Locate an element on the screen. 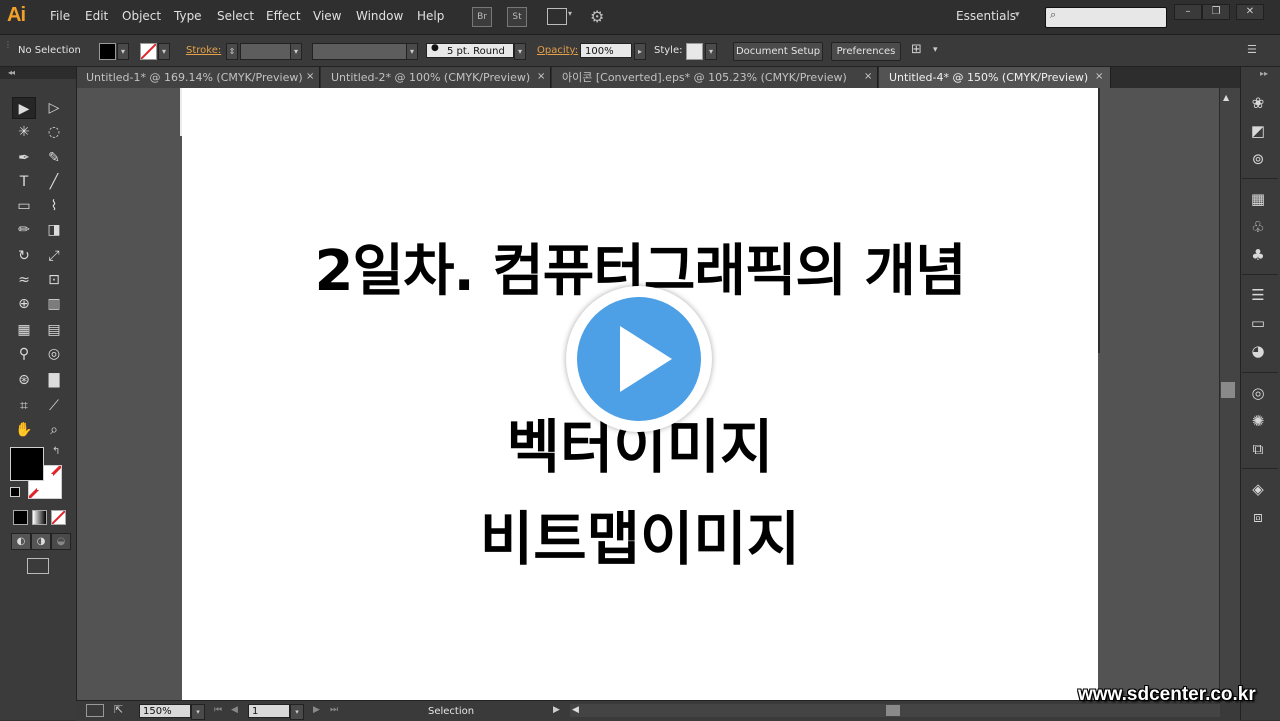 Image resolution: width=1280 pixels, height=721 pixels. graphic-style-swatch is located at coordinates (694, 51).